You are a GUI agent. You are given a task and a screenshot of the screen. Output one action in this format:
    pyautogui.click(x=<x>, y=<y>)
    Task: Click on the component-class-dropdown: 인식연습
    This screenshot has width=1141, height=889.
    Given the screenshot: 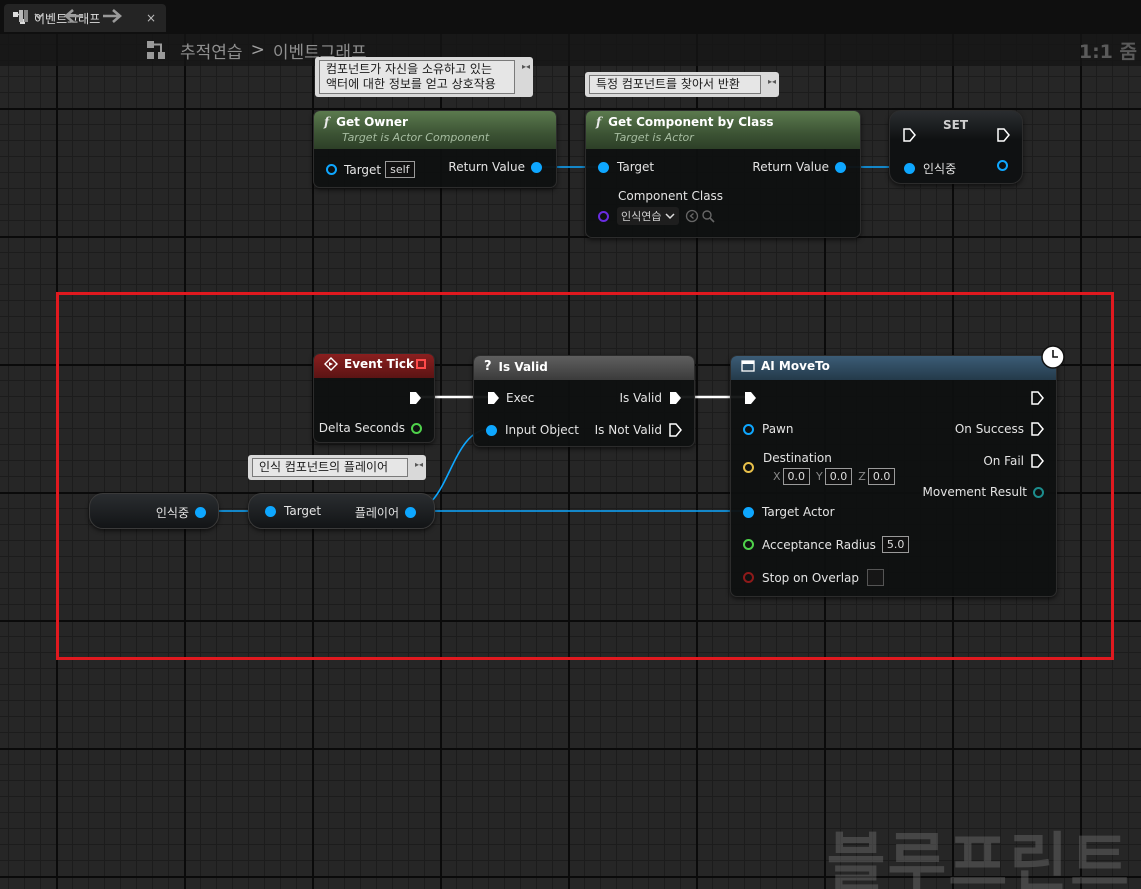 What is the action you would take?
    pyautogui.click(x=648, y=216)
    